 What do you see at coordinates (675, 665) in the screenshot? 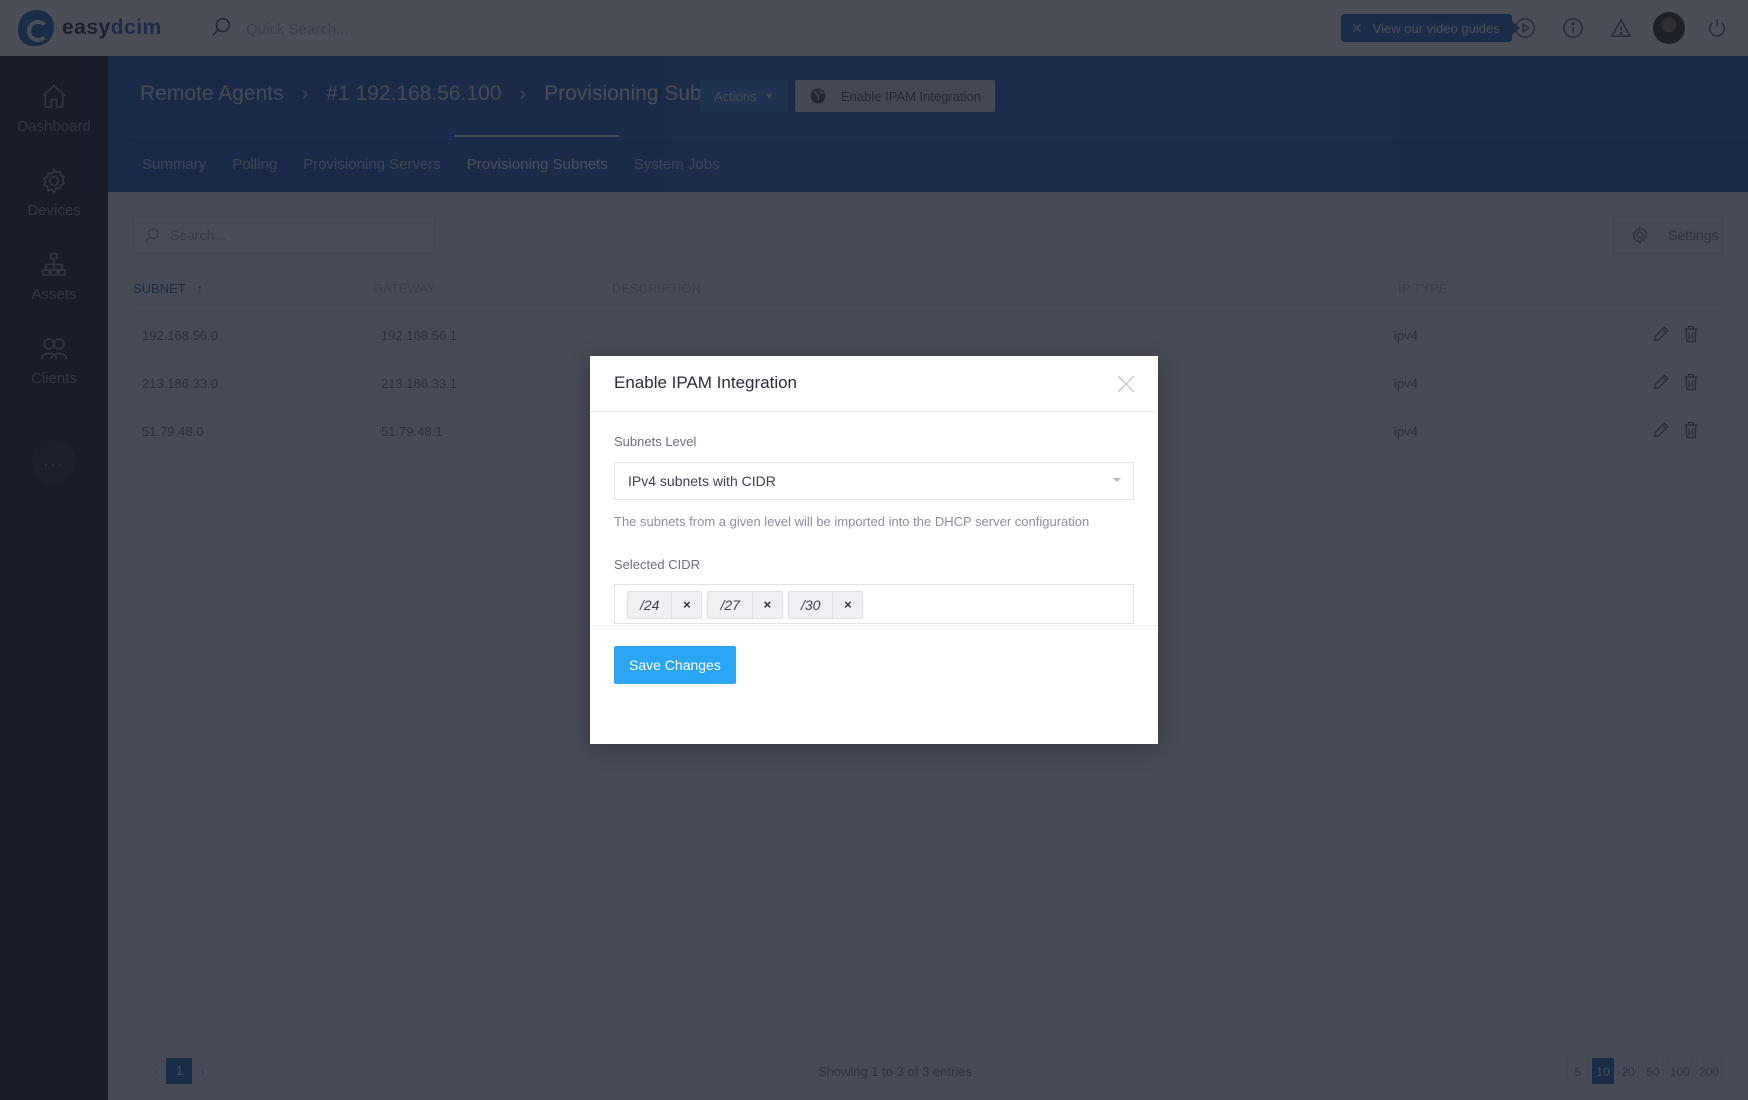
I see `save-changes-button: Save Changes` at bounding box center [675, 665].